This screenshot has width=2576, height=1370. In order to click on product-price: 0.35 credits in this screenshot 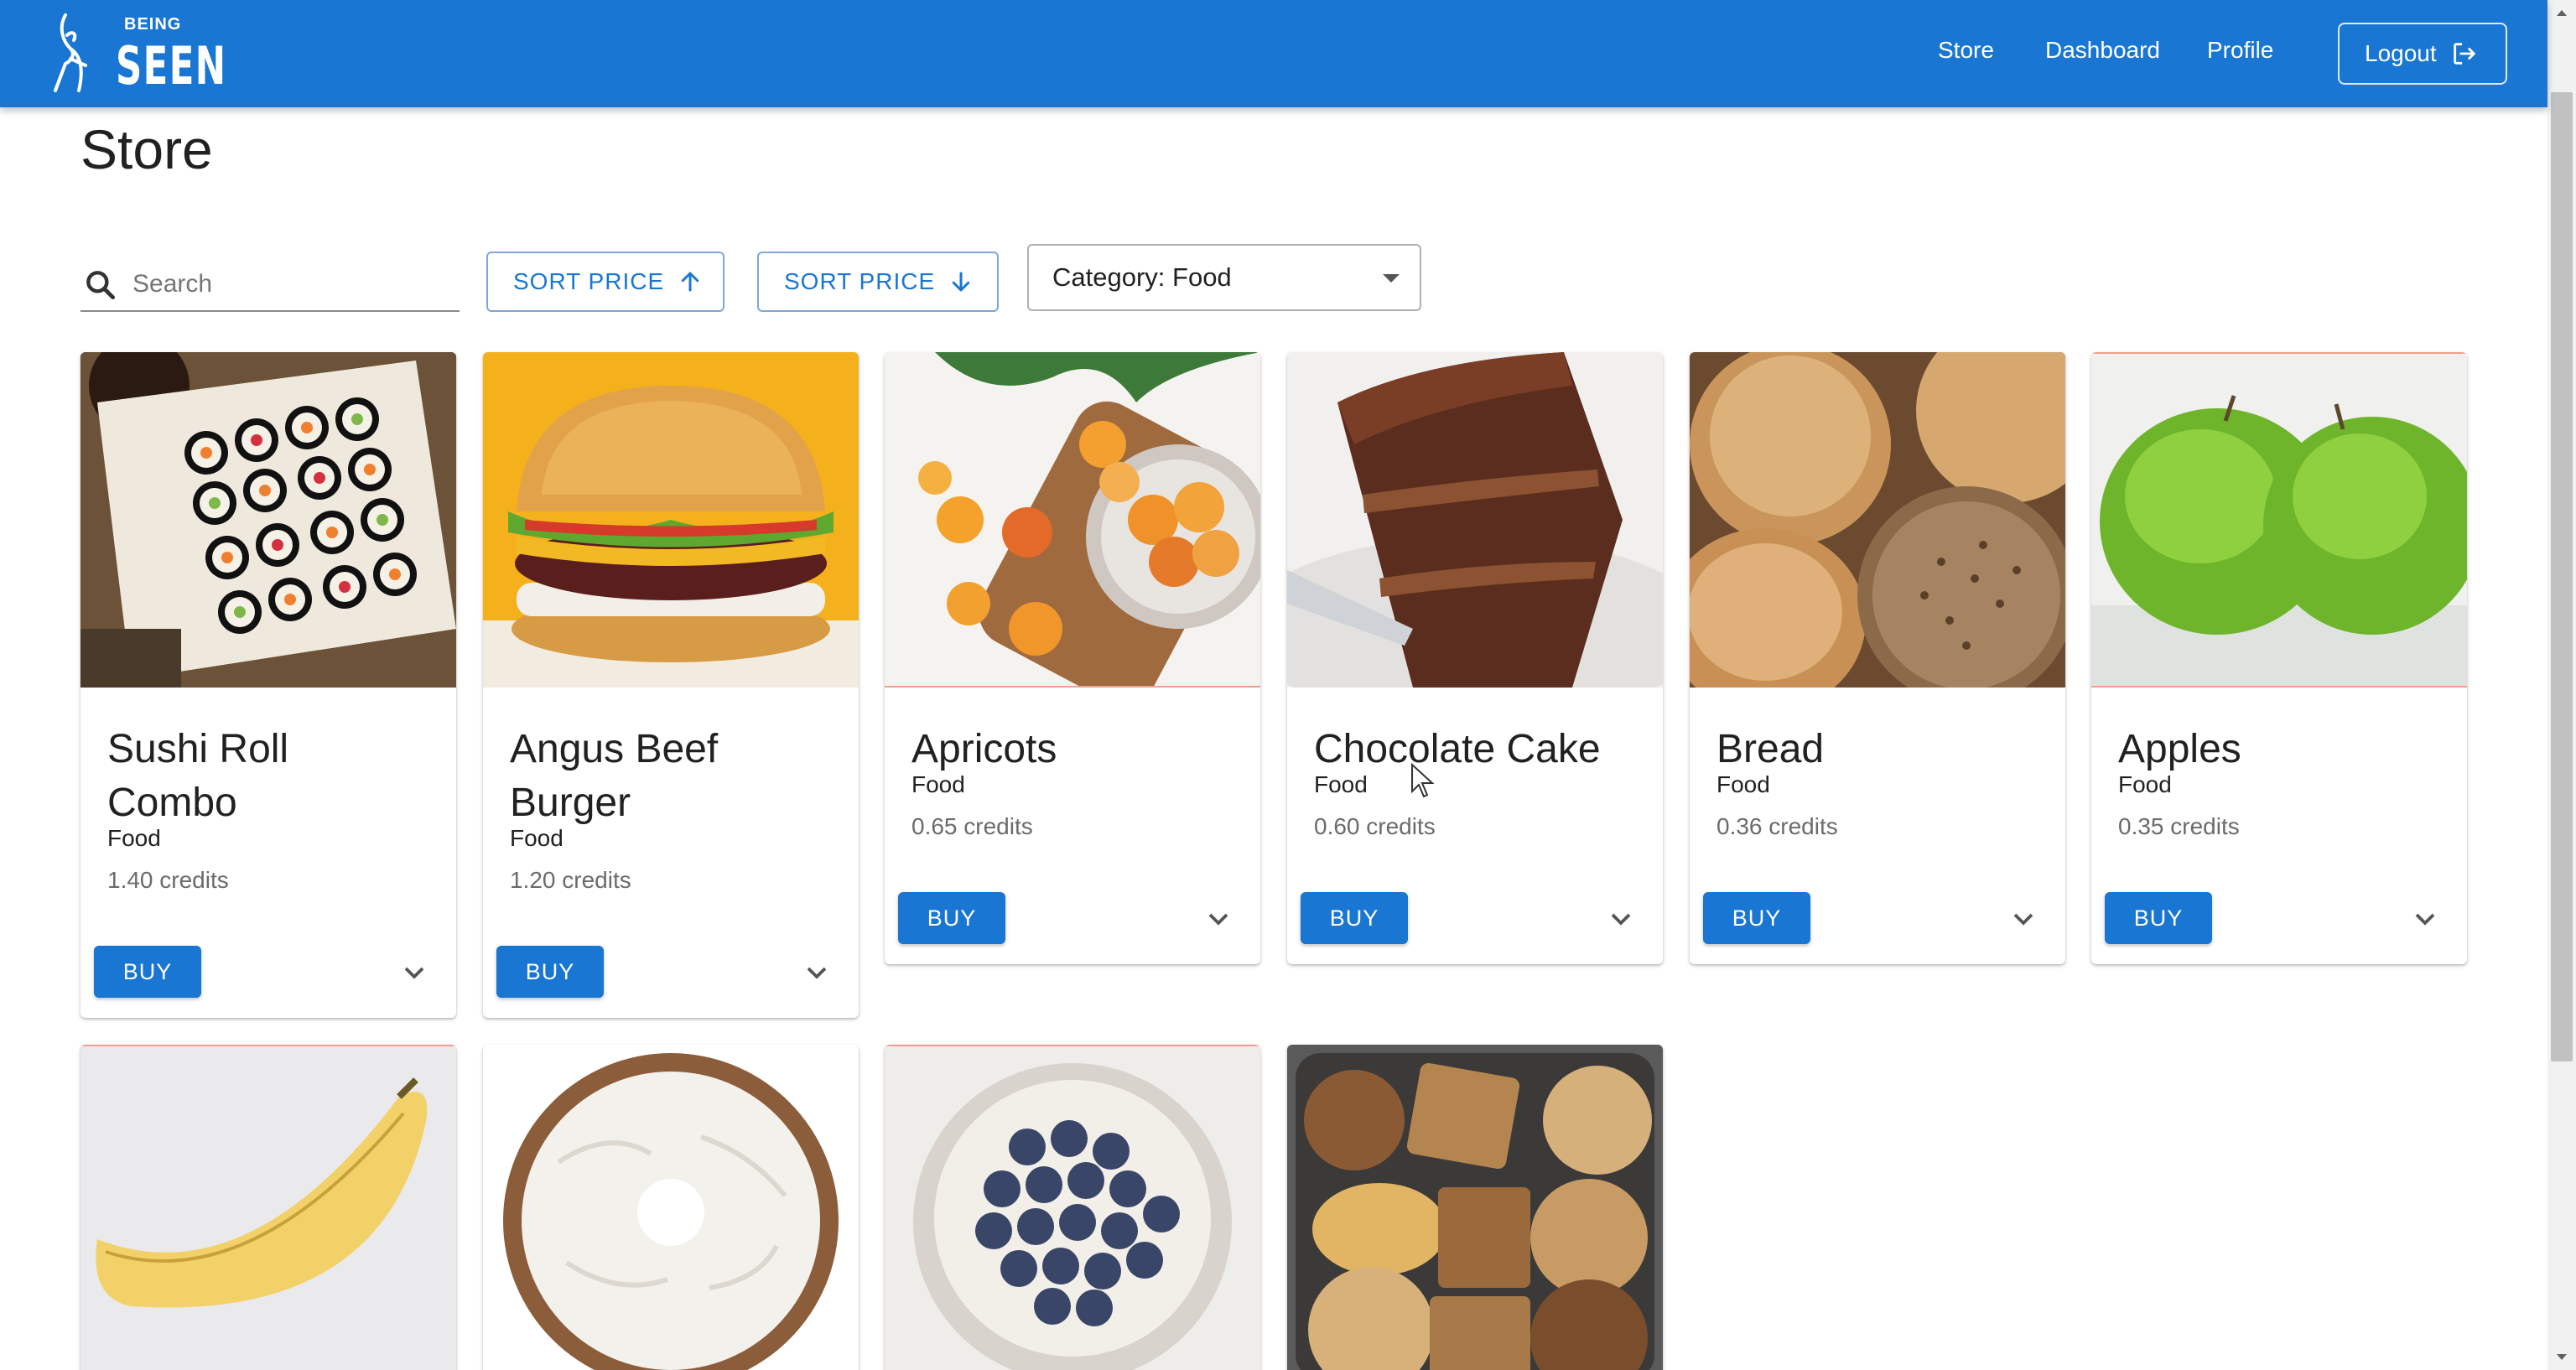, I will do `click(2179, 826)`.